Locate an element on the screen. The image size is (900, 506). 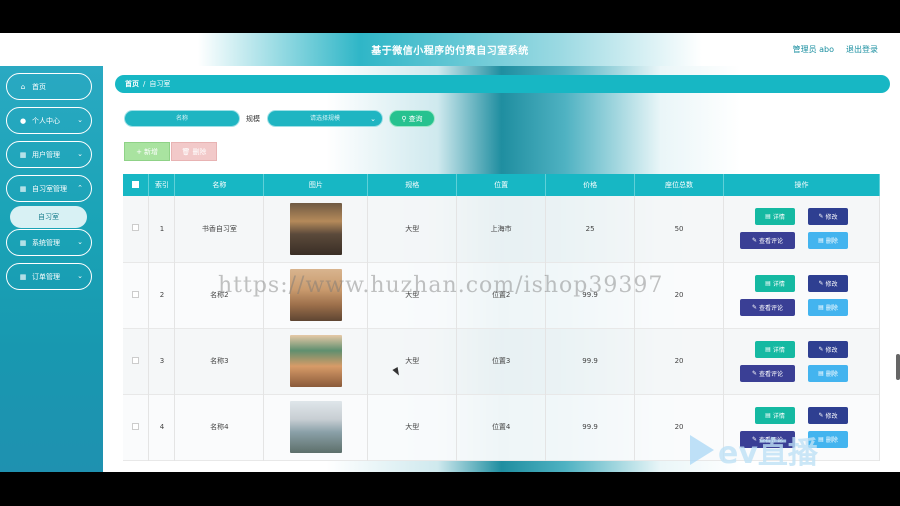
breadcrumb-home: 首页 is located at coordinates (132, 84).